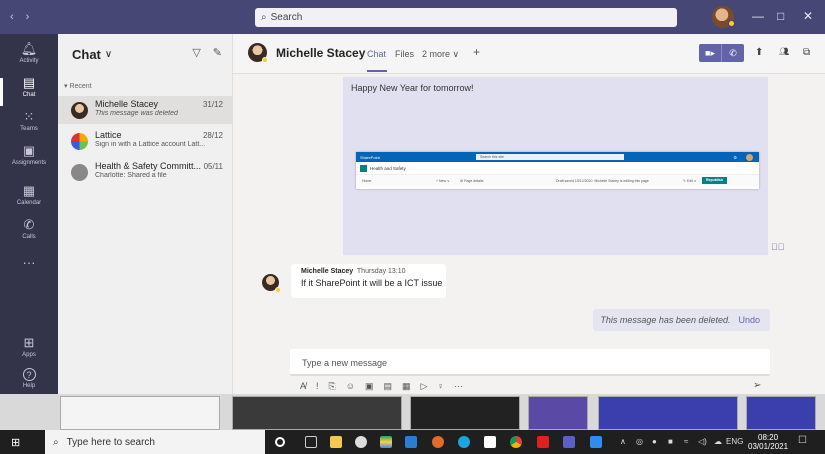 The height and width of the screenshot is (454, 825). What do you see at coordinates (317, 386) in the screenshot?
I see `important-icon: !` at bounding box center [317, 386].